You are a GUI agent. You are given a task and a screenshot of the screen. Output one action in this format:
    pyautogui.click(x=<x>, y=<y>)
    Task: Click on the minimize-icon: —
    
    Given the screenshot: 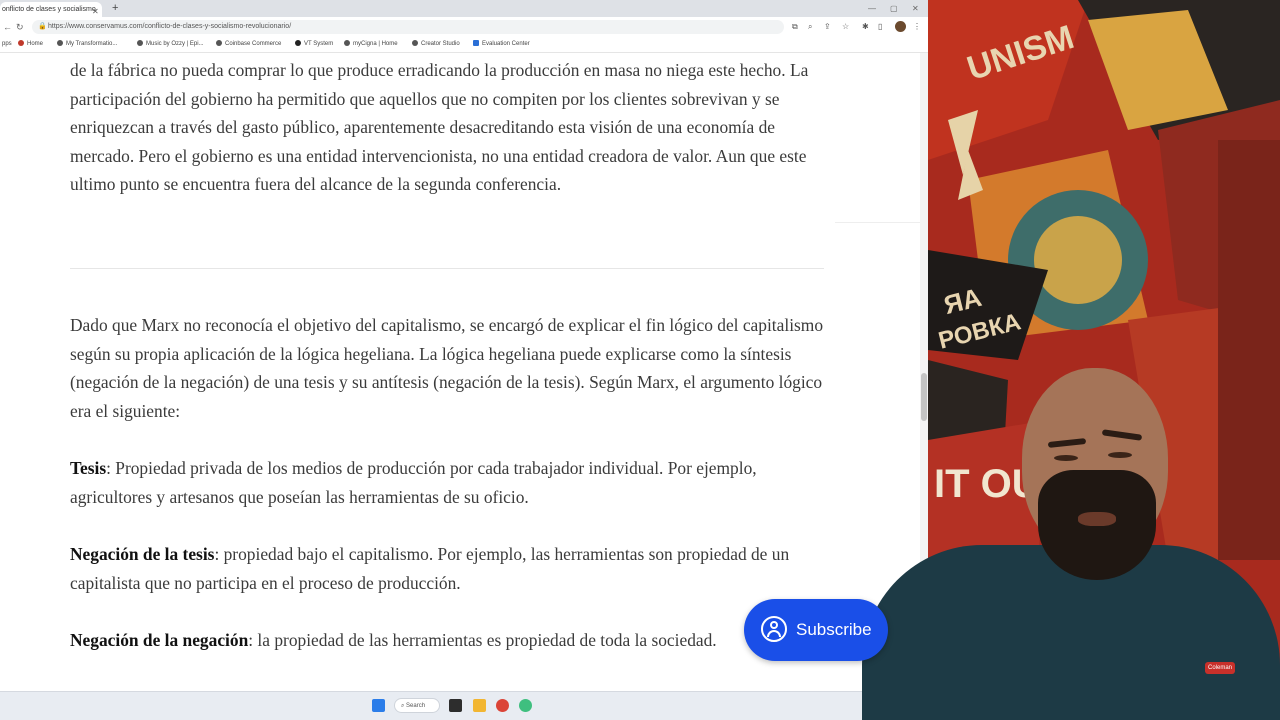 What is the action you would take?
    pyautogui.click(x=872, y=8)
    